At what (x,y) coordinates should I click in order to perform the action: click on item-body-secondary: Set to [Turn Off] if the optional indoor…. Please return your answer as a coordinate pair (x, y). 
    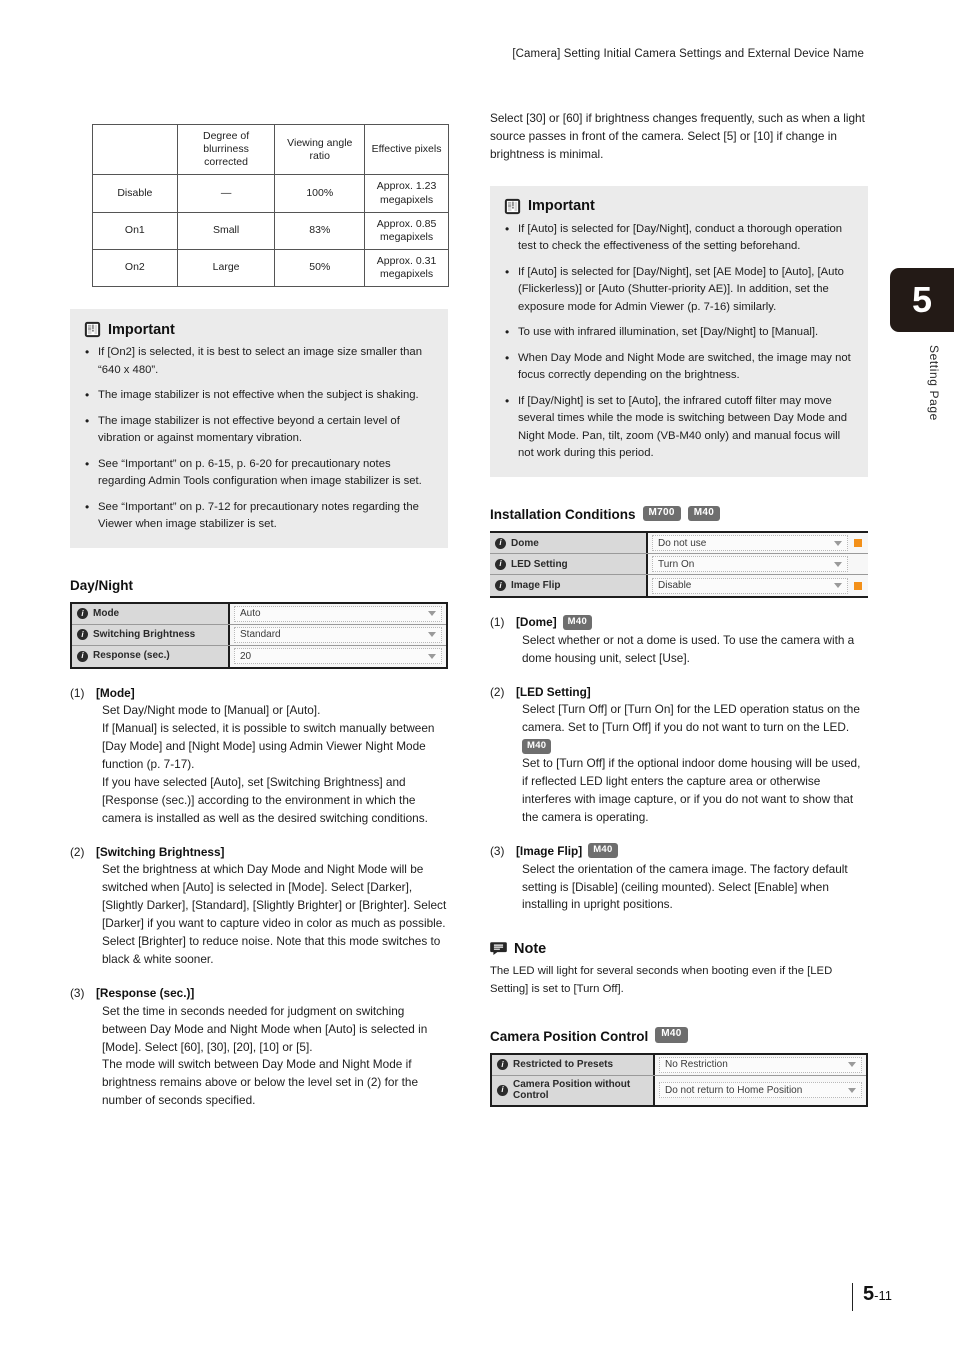
    Looking at the image, I should click on (691, 790).